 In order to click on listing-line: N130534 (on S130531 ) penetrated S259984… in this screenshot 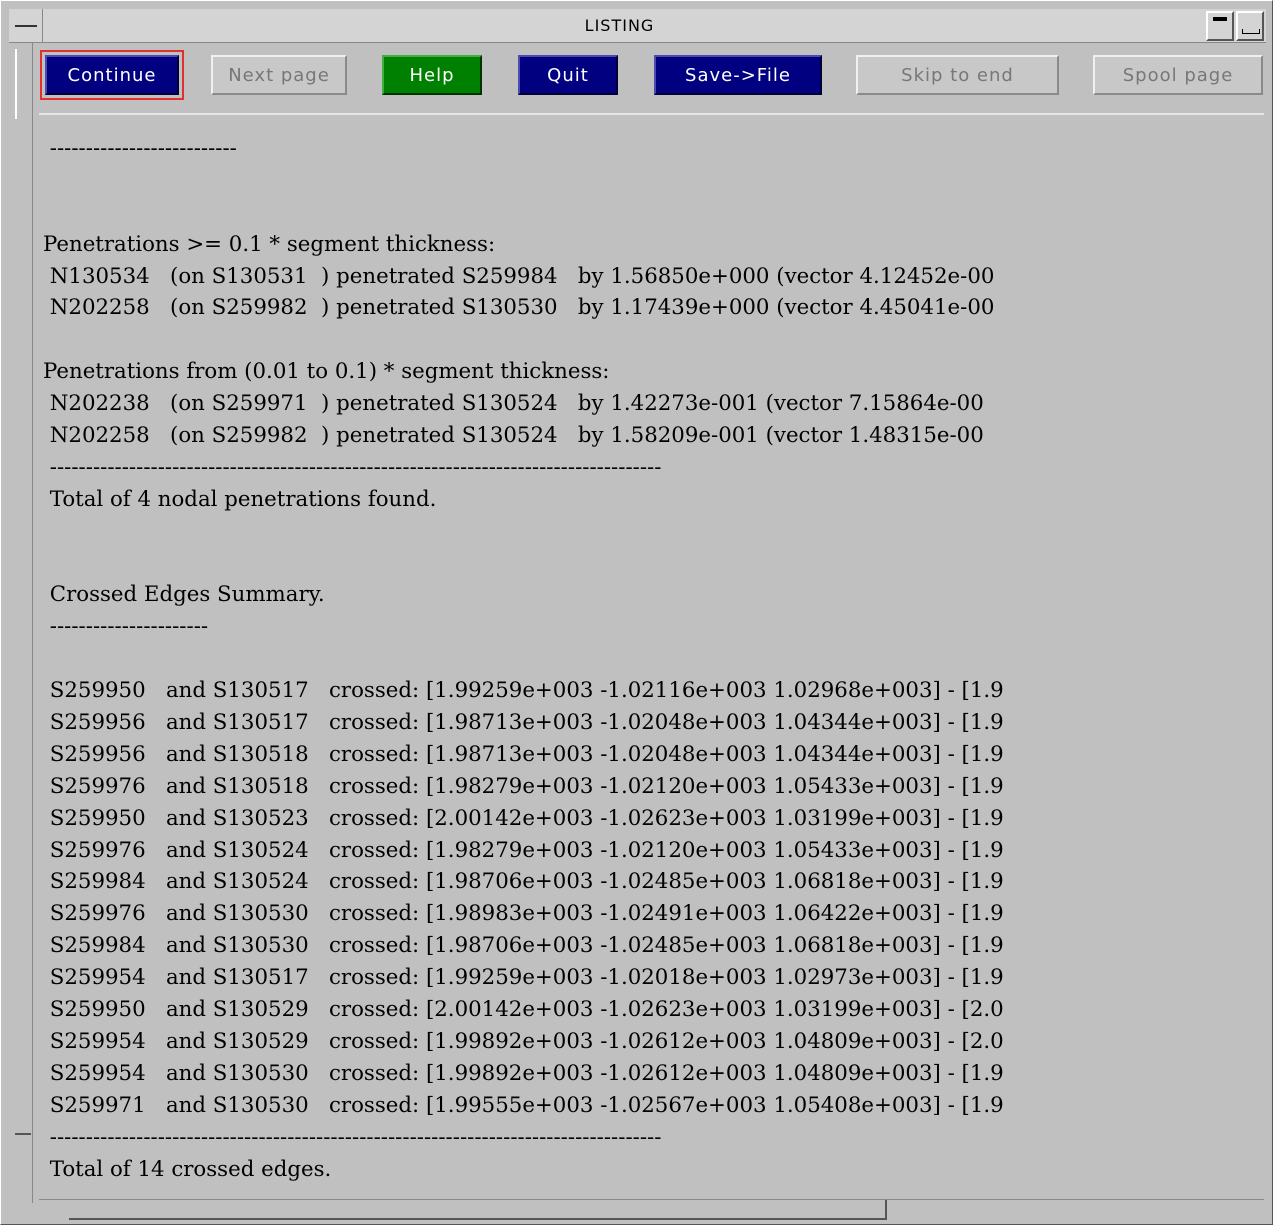, I will do `click(519, 276)`.